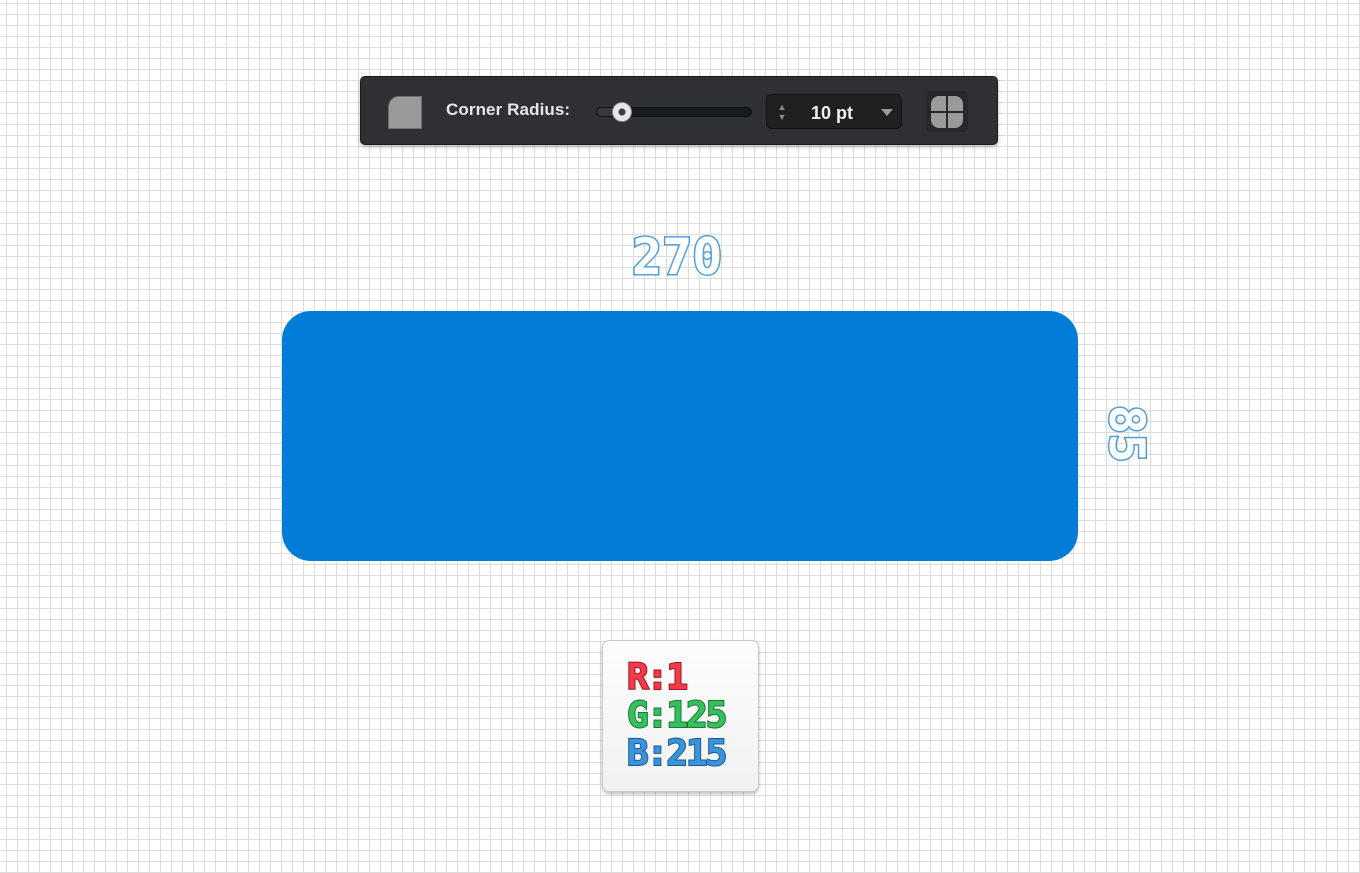 The height and width of the screenshot is (873, 1360). Describe the element at coordinates (677, 754) in the screenshot. I see `blue-value: B:215` at that location.